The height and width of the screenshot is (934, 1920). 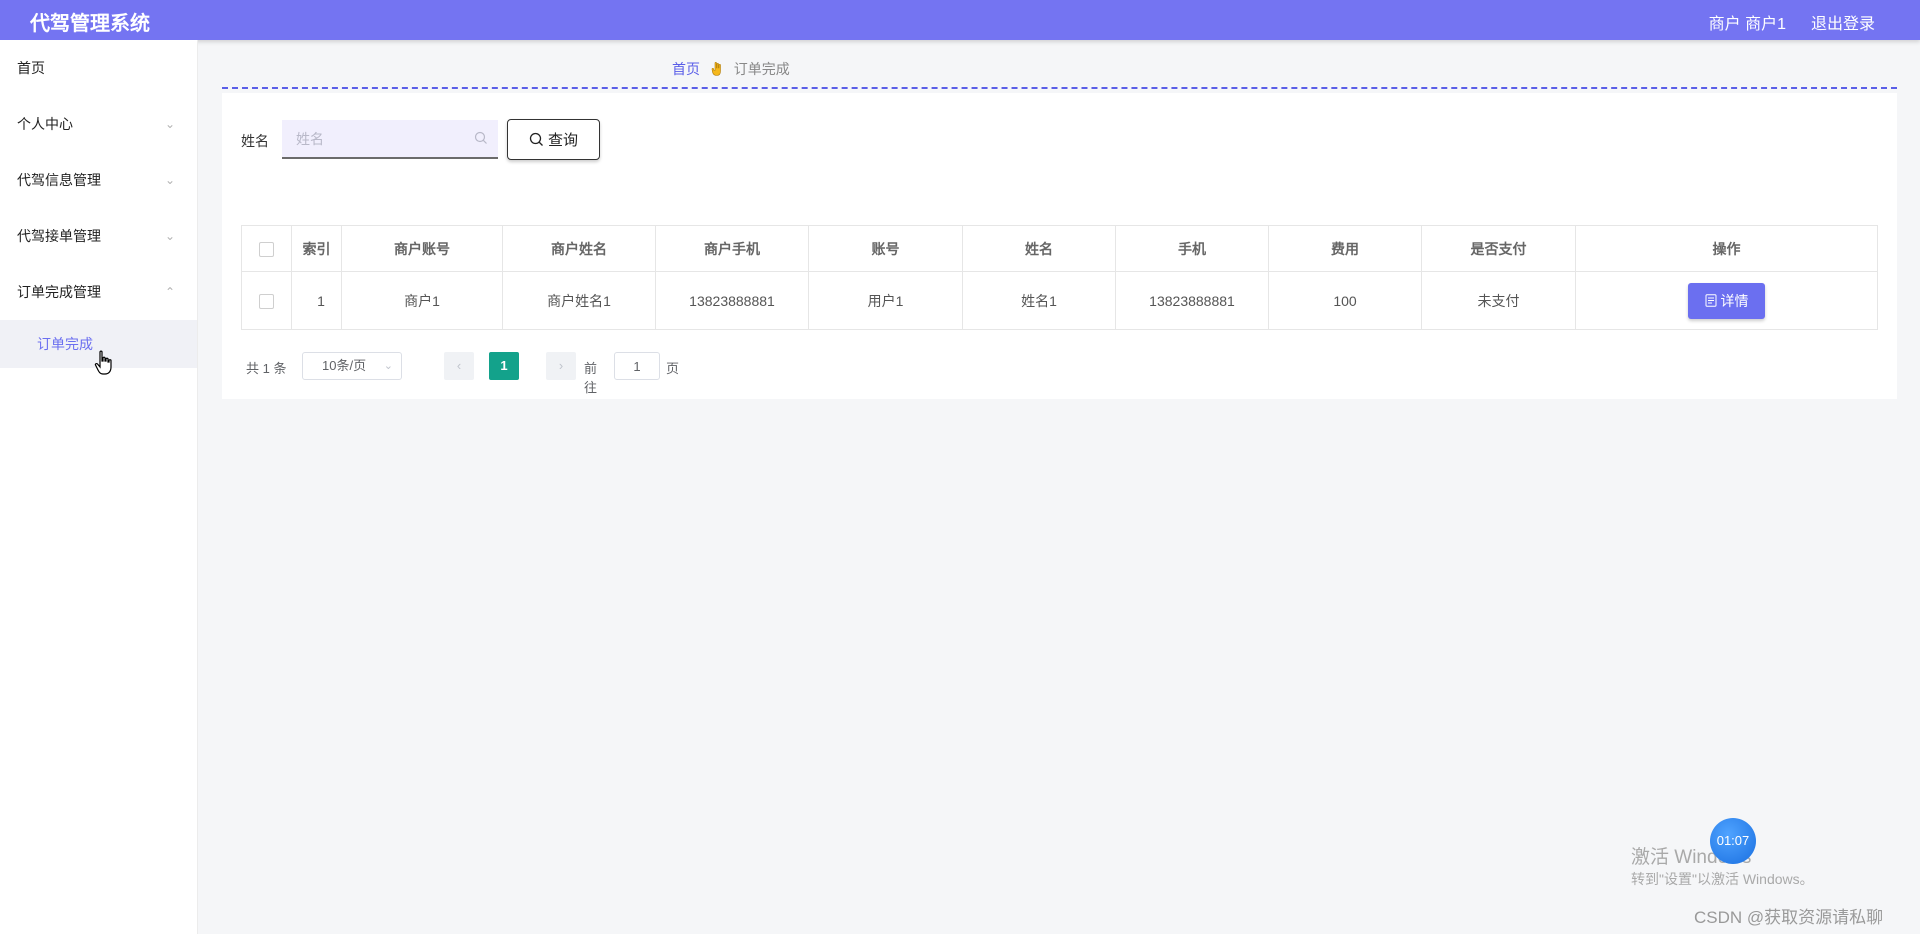 I want to click on column-header: 是否支付, so click(x=1498, y=248).